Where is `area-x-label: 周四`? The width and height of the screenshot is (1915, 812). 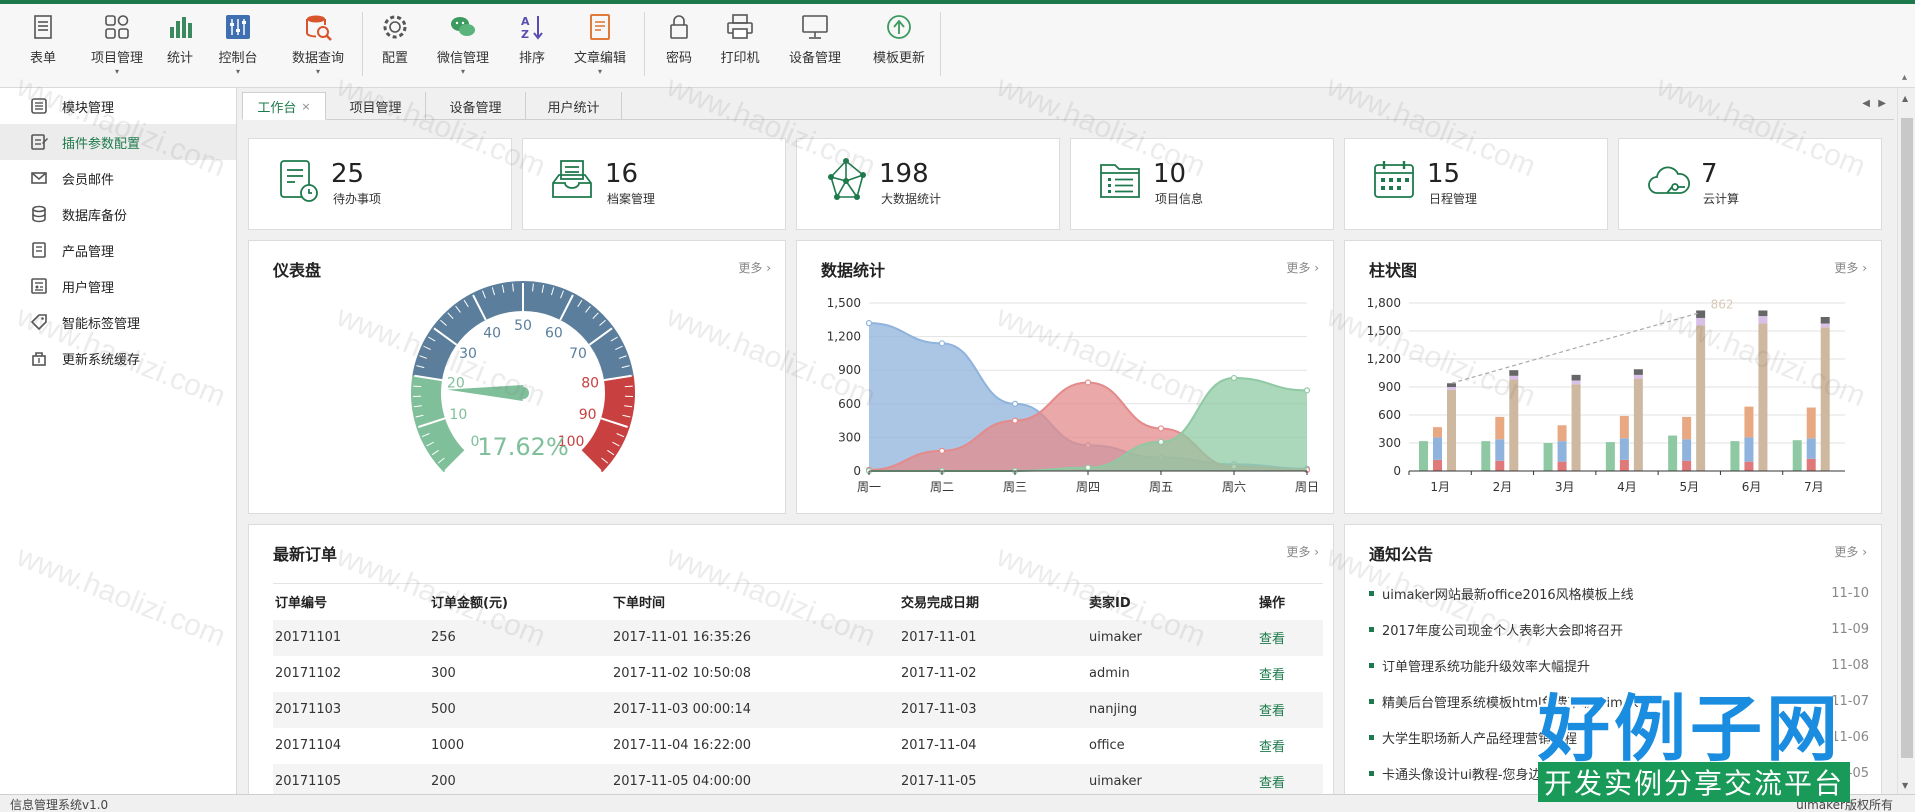
area-x-label: 周四 is located at coordinates (1088, 487).